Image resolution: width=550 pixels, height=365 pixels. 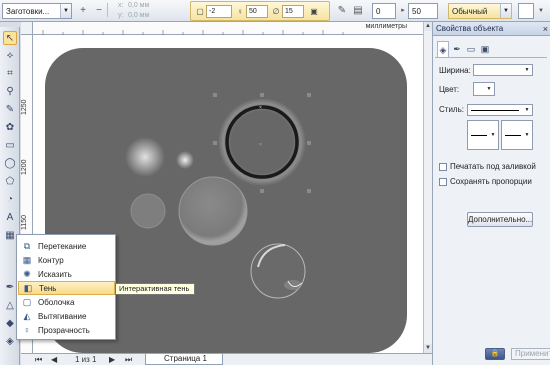 I want to click on page-navigator: ⏮ ◀ 1 из 1 ▶ ⏭ Страница 1, so click(x=226, y=359).